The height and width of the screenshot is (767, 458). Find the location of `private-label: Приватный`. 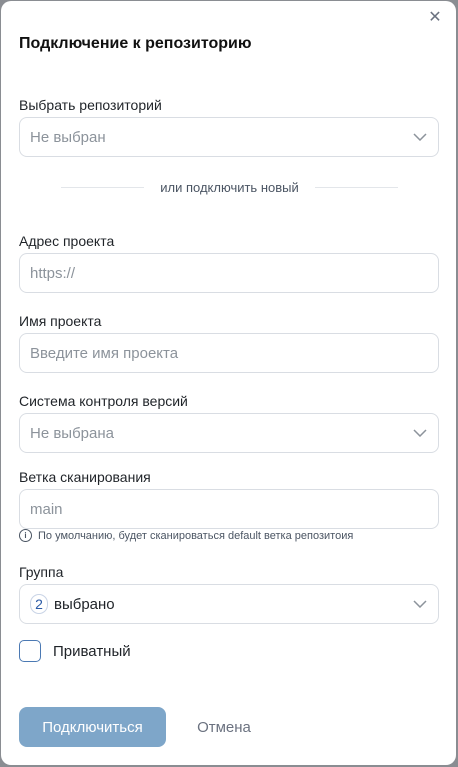

private-label: Приватный is located at coordinates (92, 651).